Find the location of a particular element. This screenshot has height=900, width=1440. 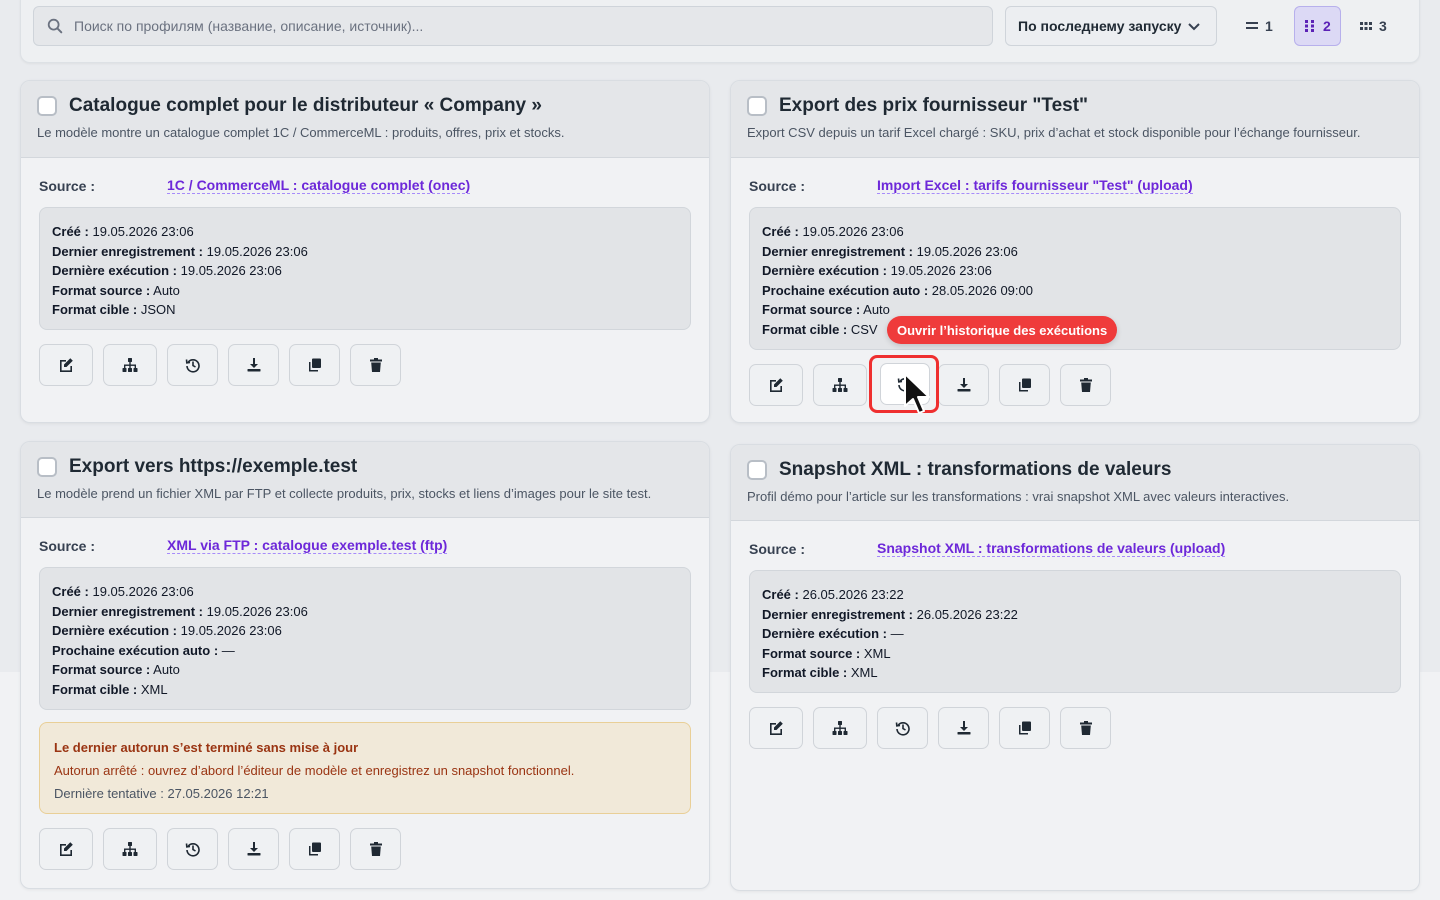

history-icon is located at coordinates (902, 729).